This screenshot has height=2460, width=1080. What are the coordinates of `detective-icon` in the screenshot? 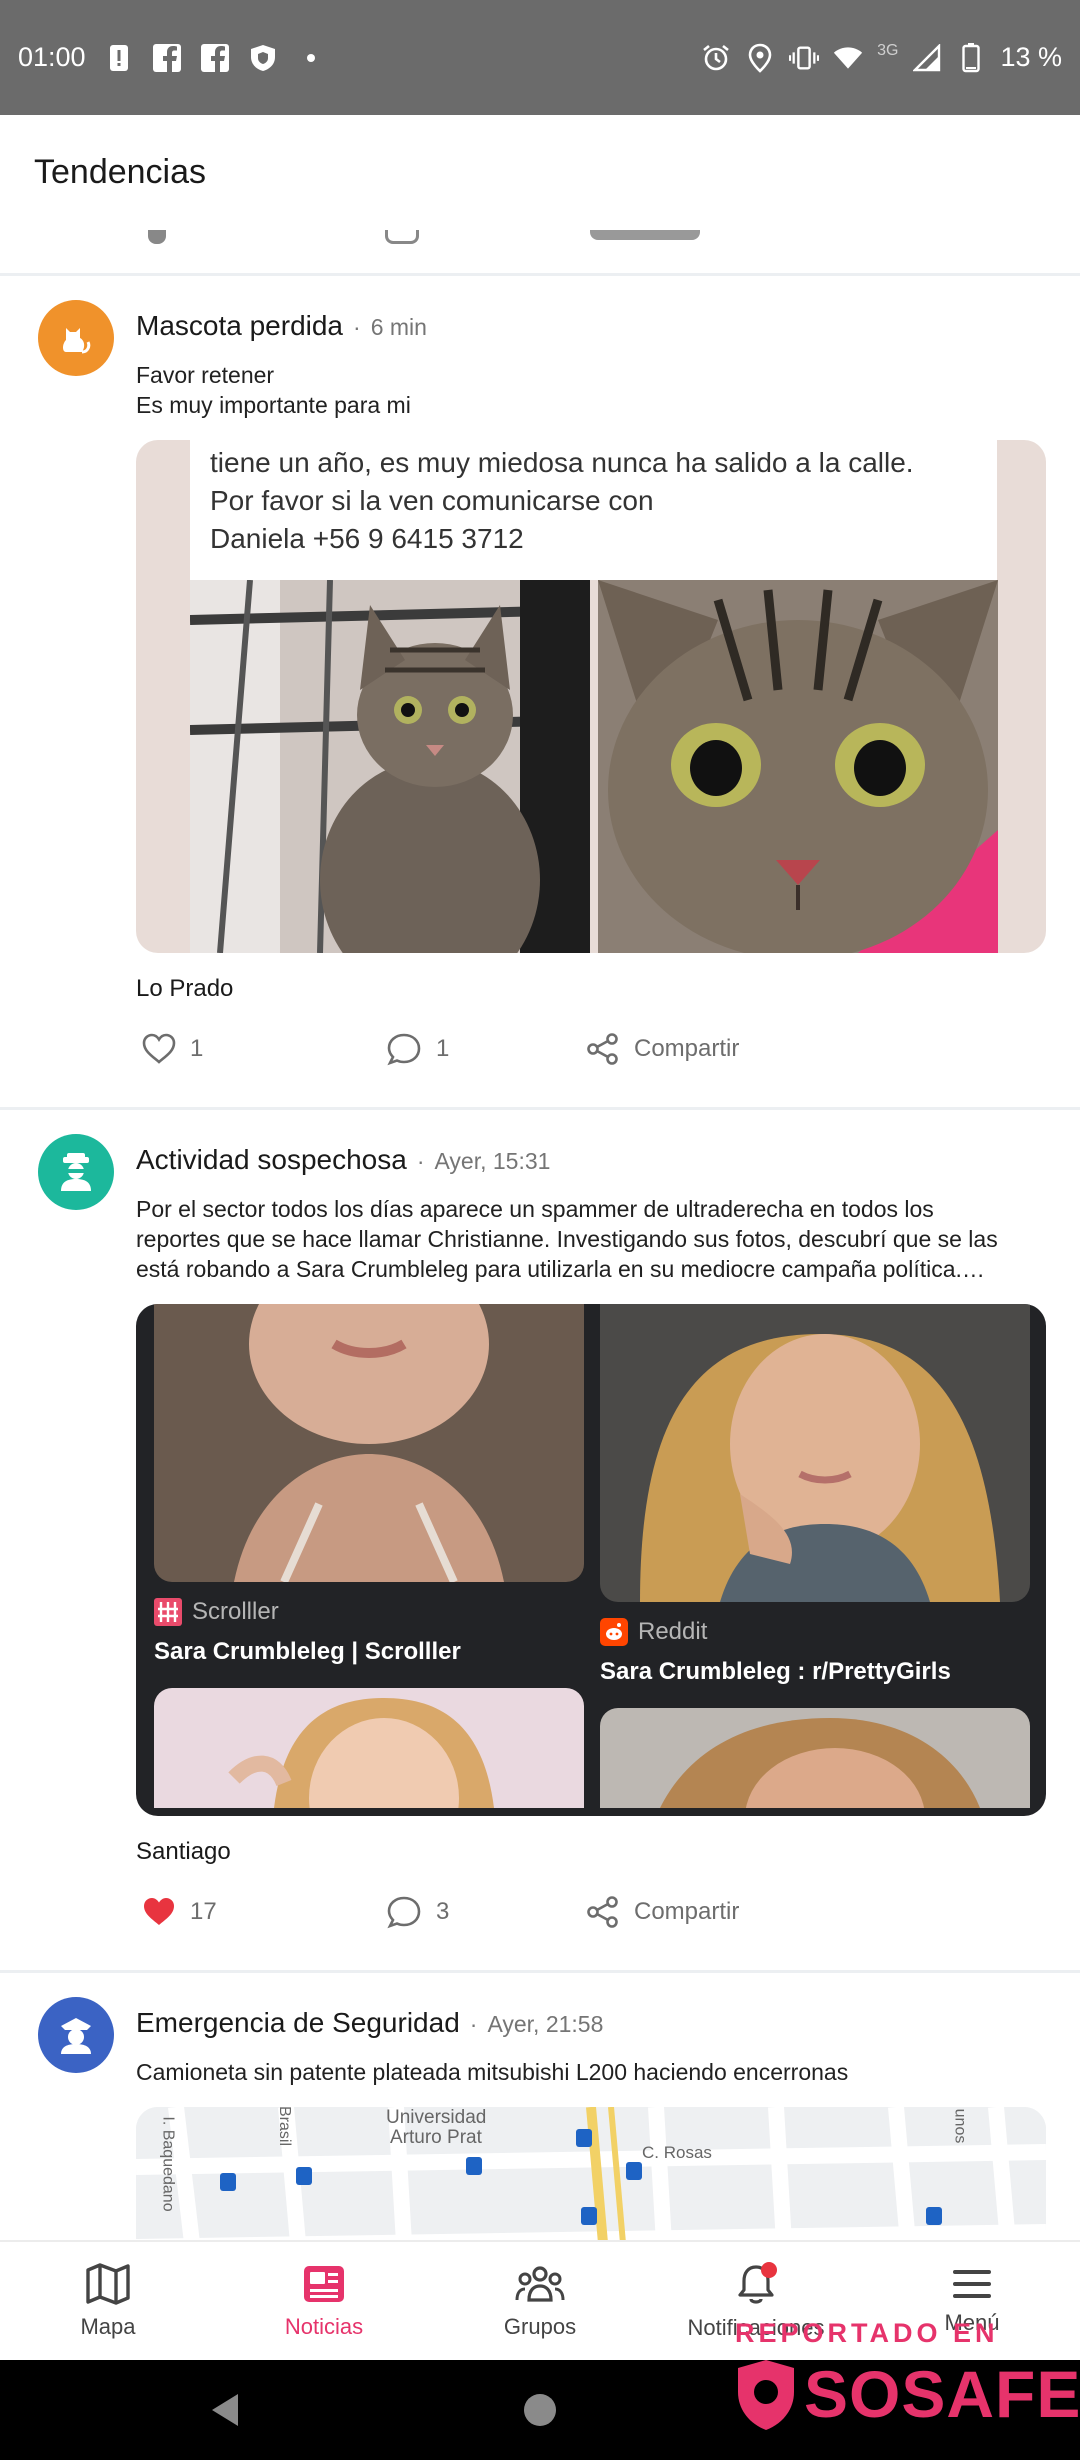 It's located at (76, 1172).